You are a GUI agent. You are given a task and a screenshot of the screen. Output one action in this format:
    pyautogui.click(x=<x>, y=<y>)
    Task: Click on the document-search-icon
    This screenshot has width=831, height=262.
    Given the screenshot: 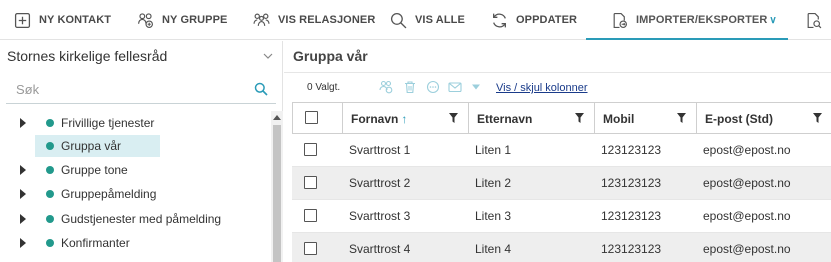 What is the action you would take?
    pyautogui.click(x=814, y=20)
    